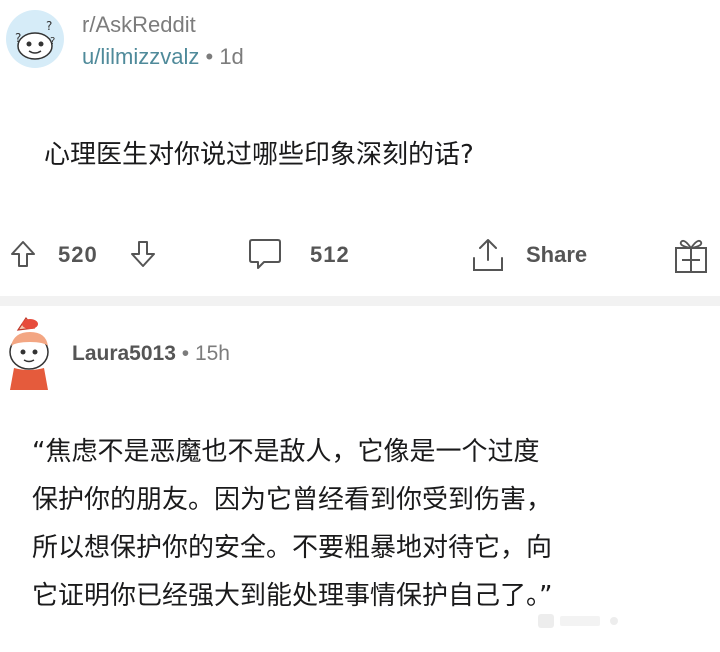 This screenshot has height=652, width=720. What do you see at coordinates (140, 56) in the screenshot?
I see `post-author-link: u/lilmizzvalz` at bounding box center [140, 56].